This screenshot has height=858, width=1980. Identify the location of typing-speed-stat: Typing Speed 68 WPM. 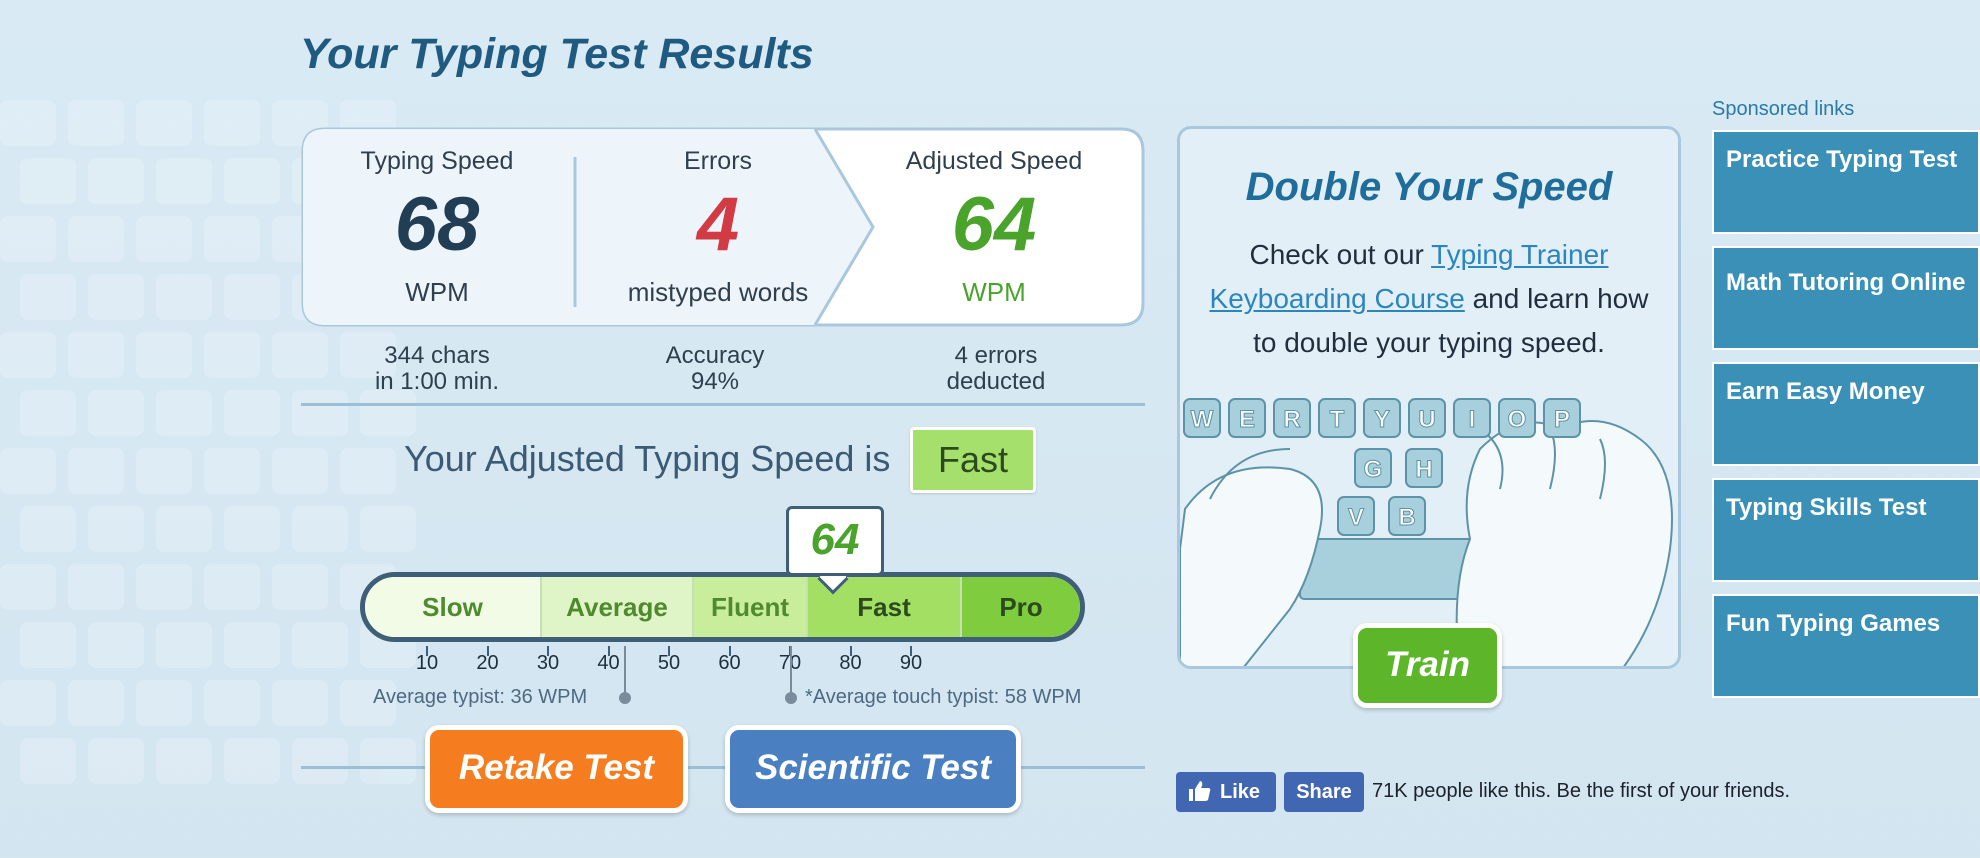
(437, 227).